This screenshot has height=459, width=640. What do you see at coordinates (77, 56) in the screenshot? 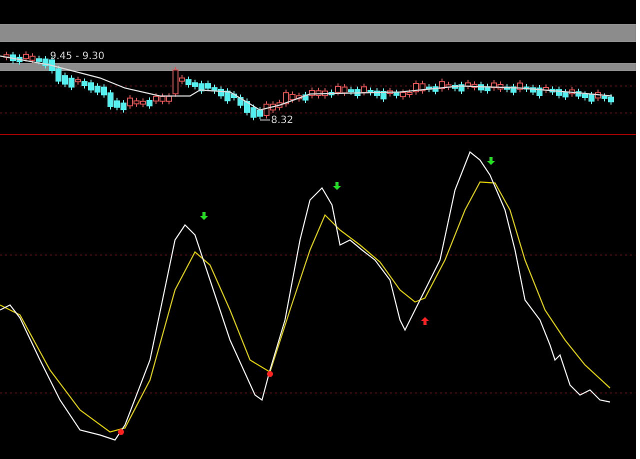
I see `price-range-label: 9.45 - 9.30` at bounding box center [77, 56].